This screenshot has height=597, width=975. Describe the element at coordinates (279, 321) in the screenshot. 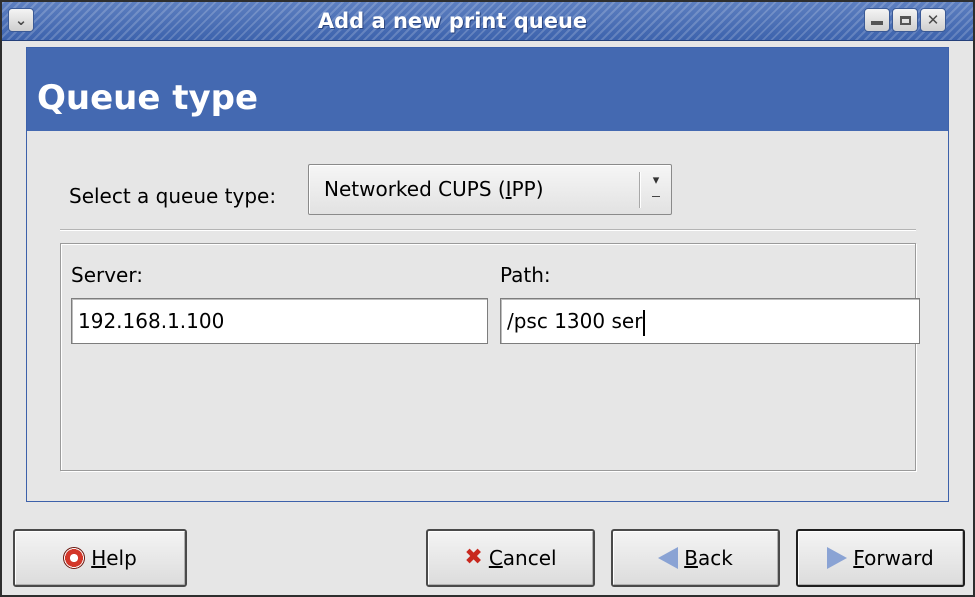

I see `server-input: 192.168.1.100` at that location.